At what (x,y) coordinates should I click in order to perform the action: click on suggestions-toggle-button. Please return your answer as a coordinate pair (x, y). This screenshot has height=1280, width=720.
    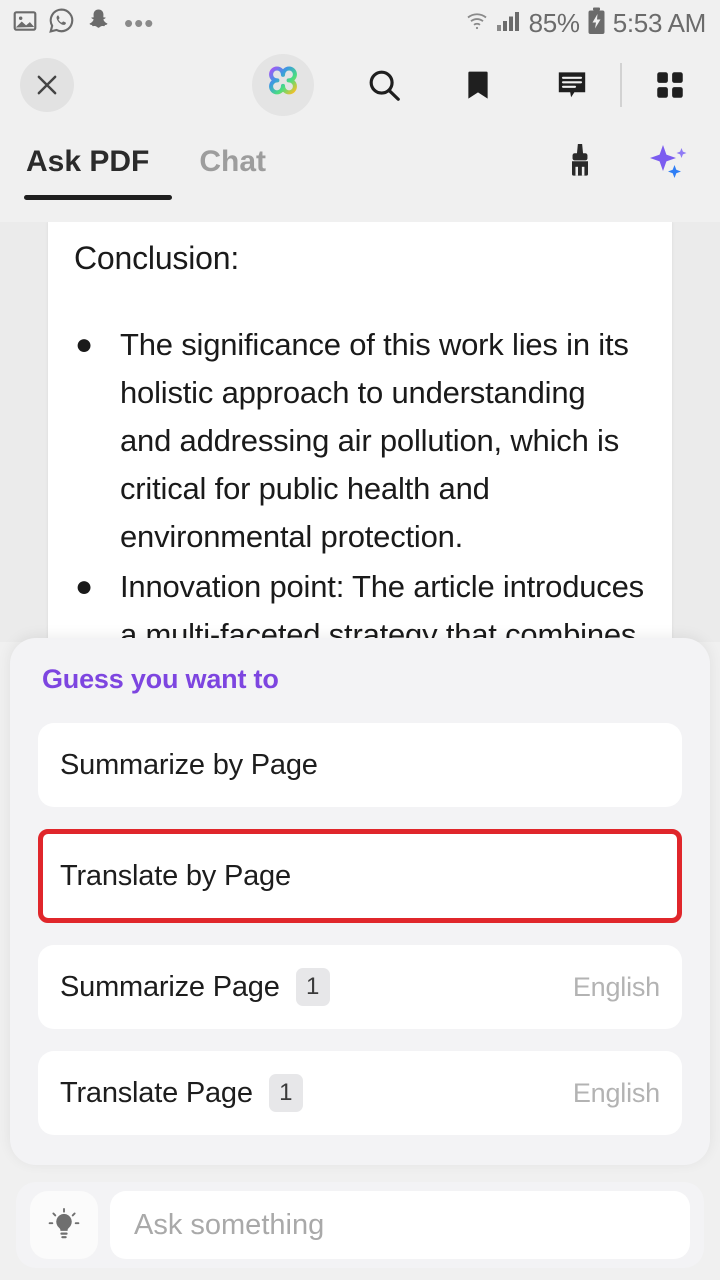
    Looking at the image, I should click on (64, 1225).